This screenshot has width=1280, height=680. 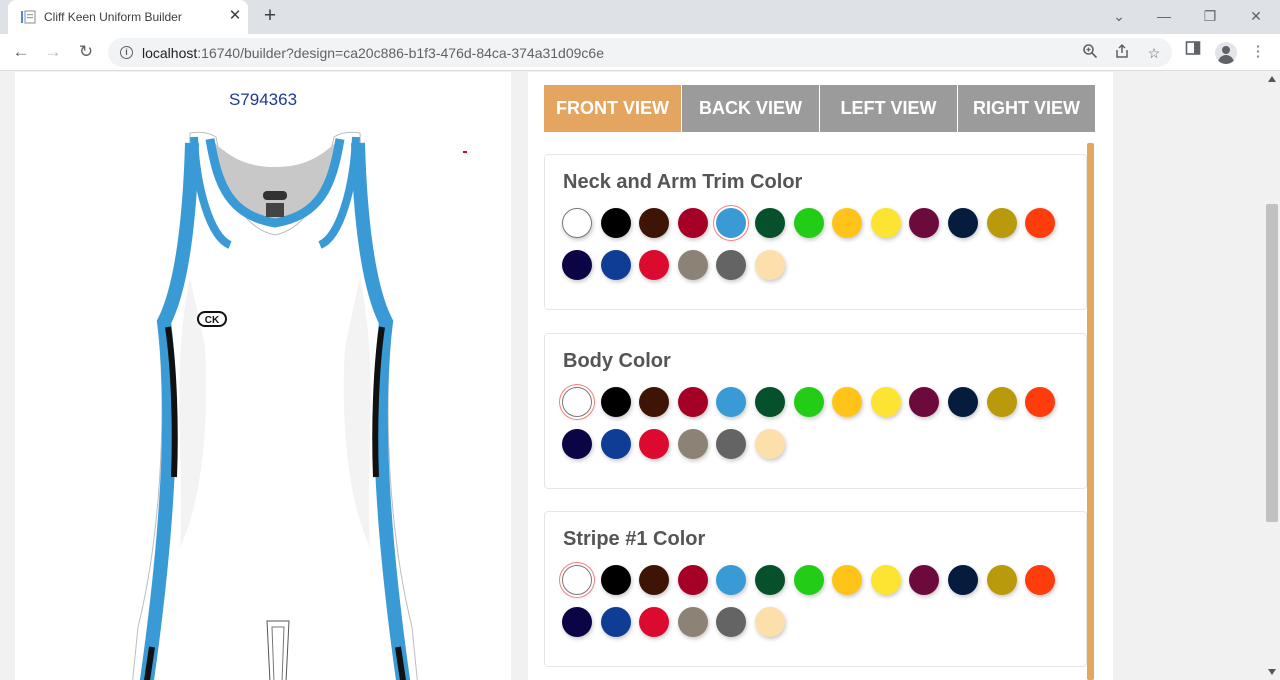 What do you see at coordinates (1258, 52) in the screenshot?
I see `browser-menu-icon: ⋮` at bounding box center [1258, 52].